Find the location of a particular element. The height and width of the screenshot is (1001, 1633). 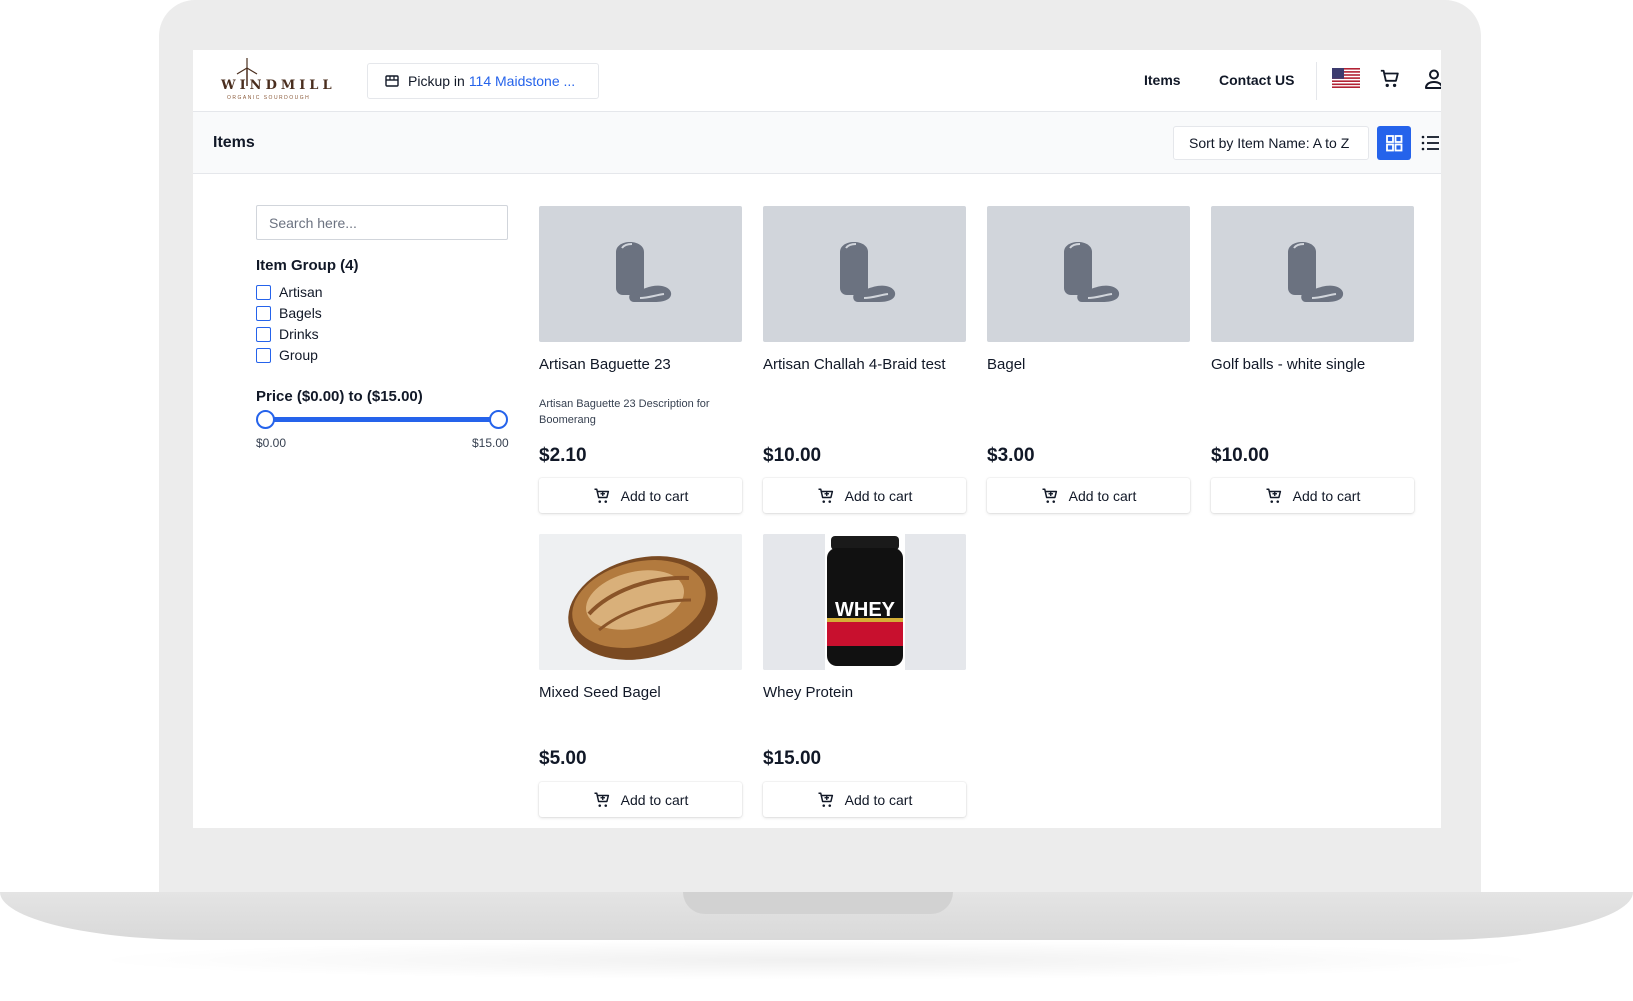

search-input is located at coordinates (382, 222).